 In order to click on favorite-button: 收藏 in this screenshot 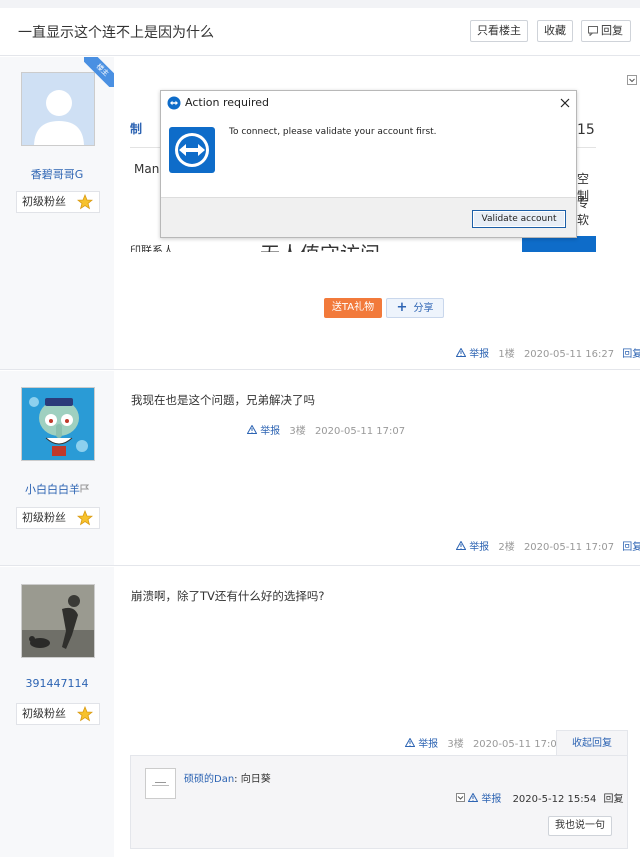, I will do `click(555, 31)`.